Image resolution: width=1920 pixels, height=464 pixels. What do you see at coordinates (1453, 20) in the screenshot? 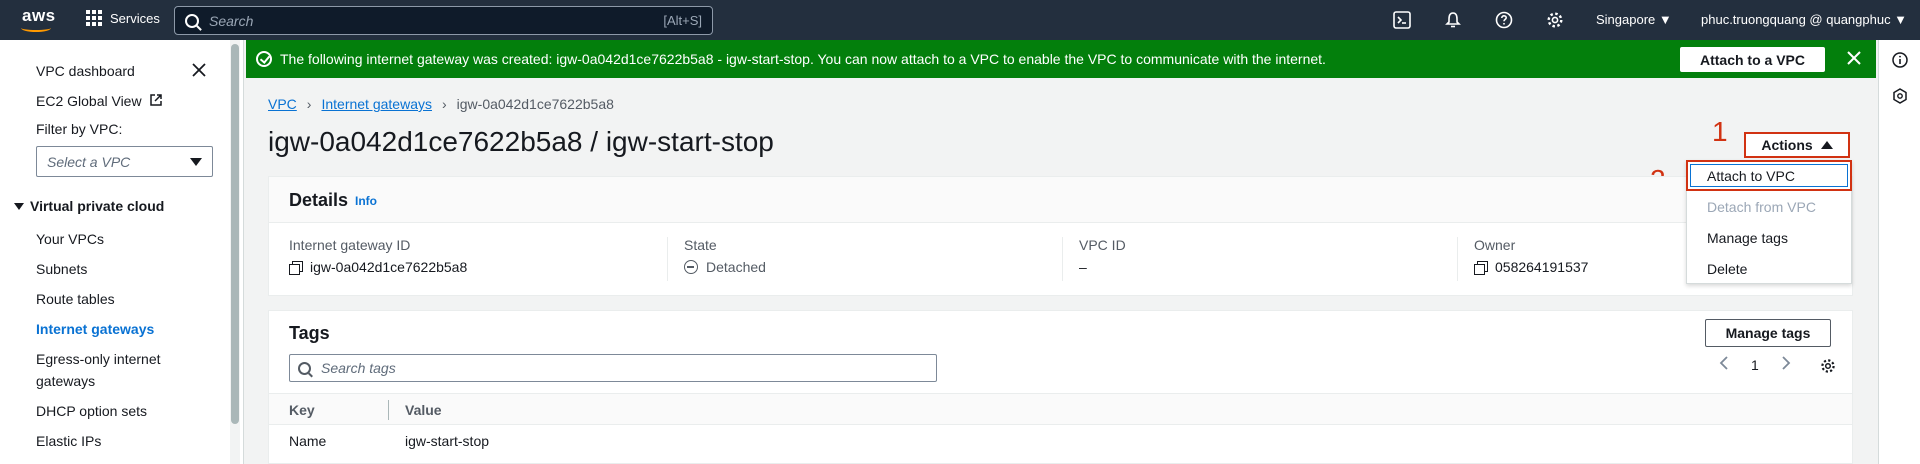
I see `notifications-bell-icon` at bounding box center [1453, 20].